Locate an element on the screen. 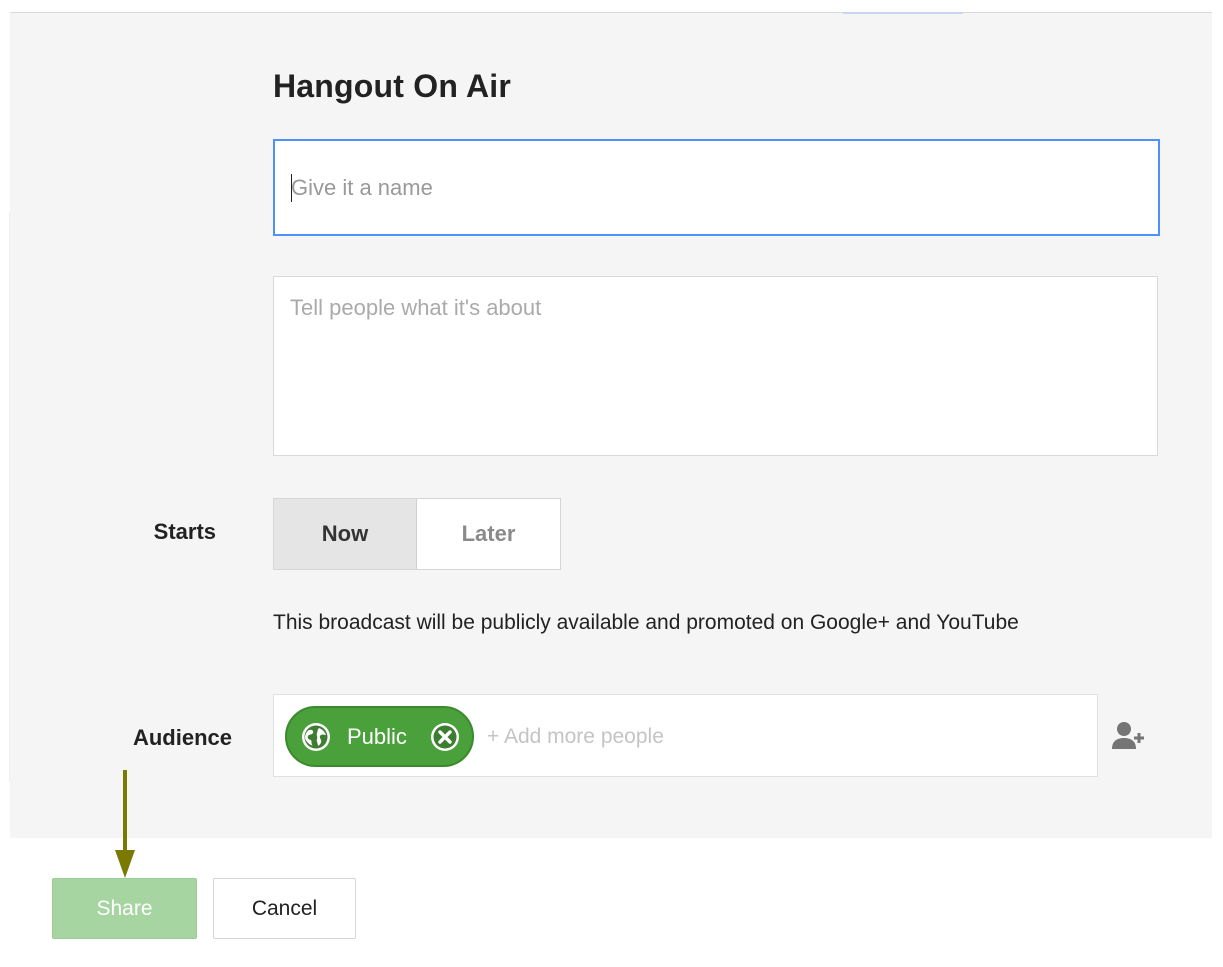 This screenshot has height=967, width=1223. starts-now-button: Now is located at coordinates (345, 534).